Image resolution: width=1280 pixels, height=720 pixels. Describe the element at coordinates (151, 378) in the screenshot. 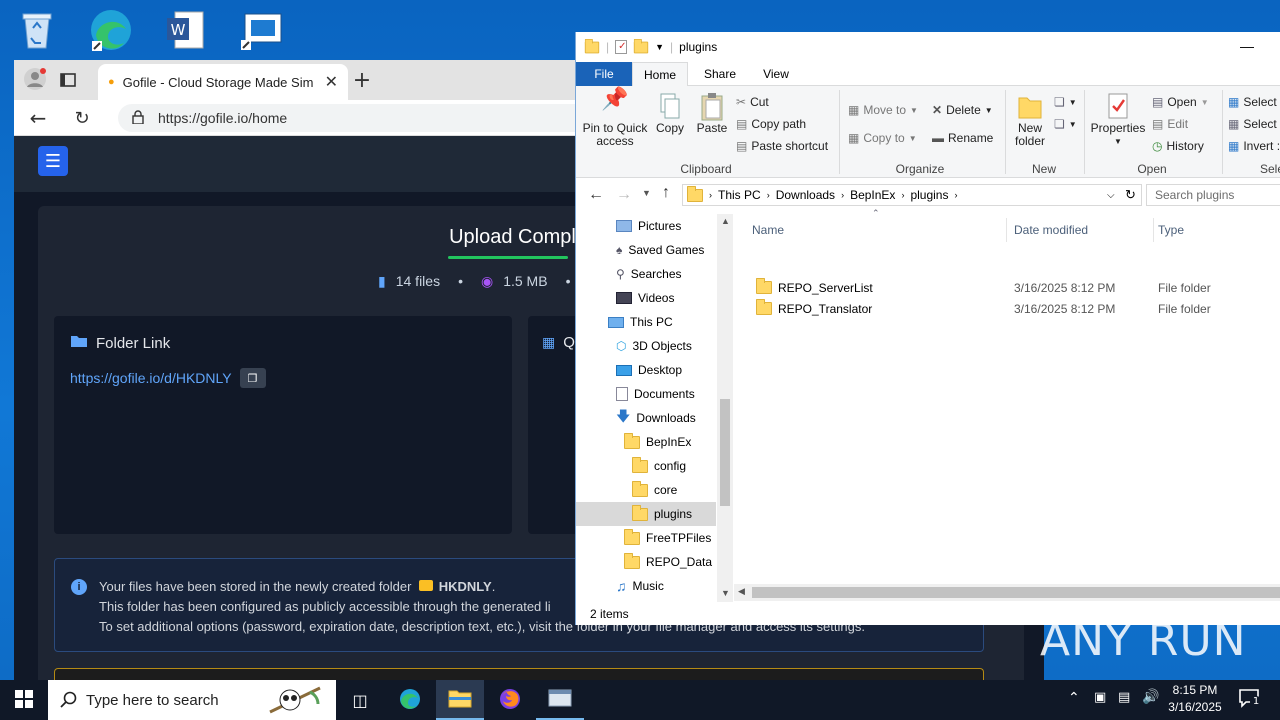

I see `folder-link-url: https://gofile.io/d/HKDNLY` at that location.